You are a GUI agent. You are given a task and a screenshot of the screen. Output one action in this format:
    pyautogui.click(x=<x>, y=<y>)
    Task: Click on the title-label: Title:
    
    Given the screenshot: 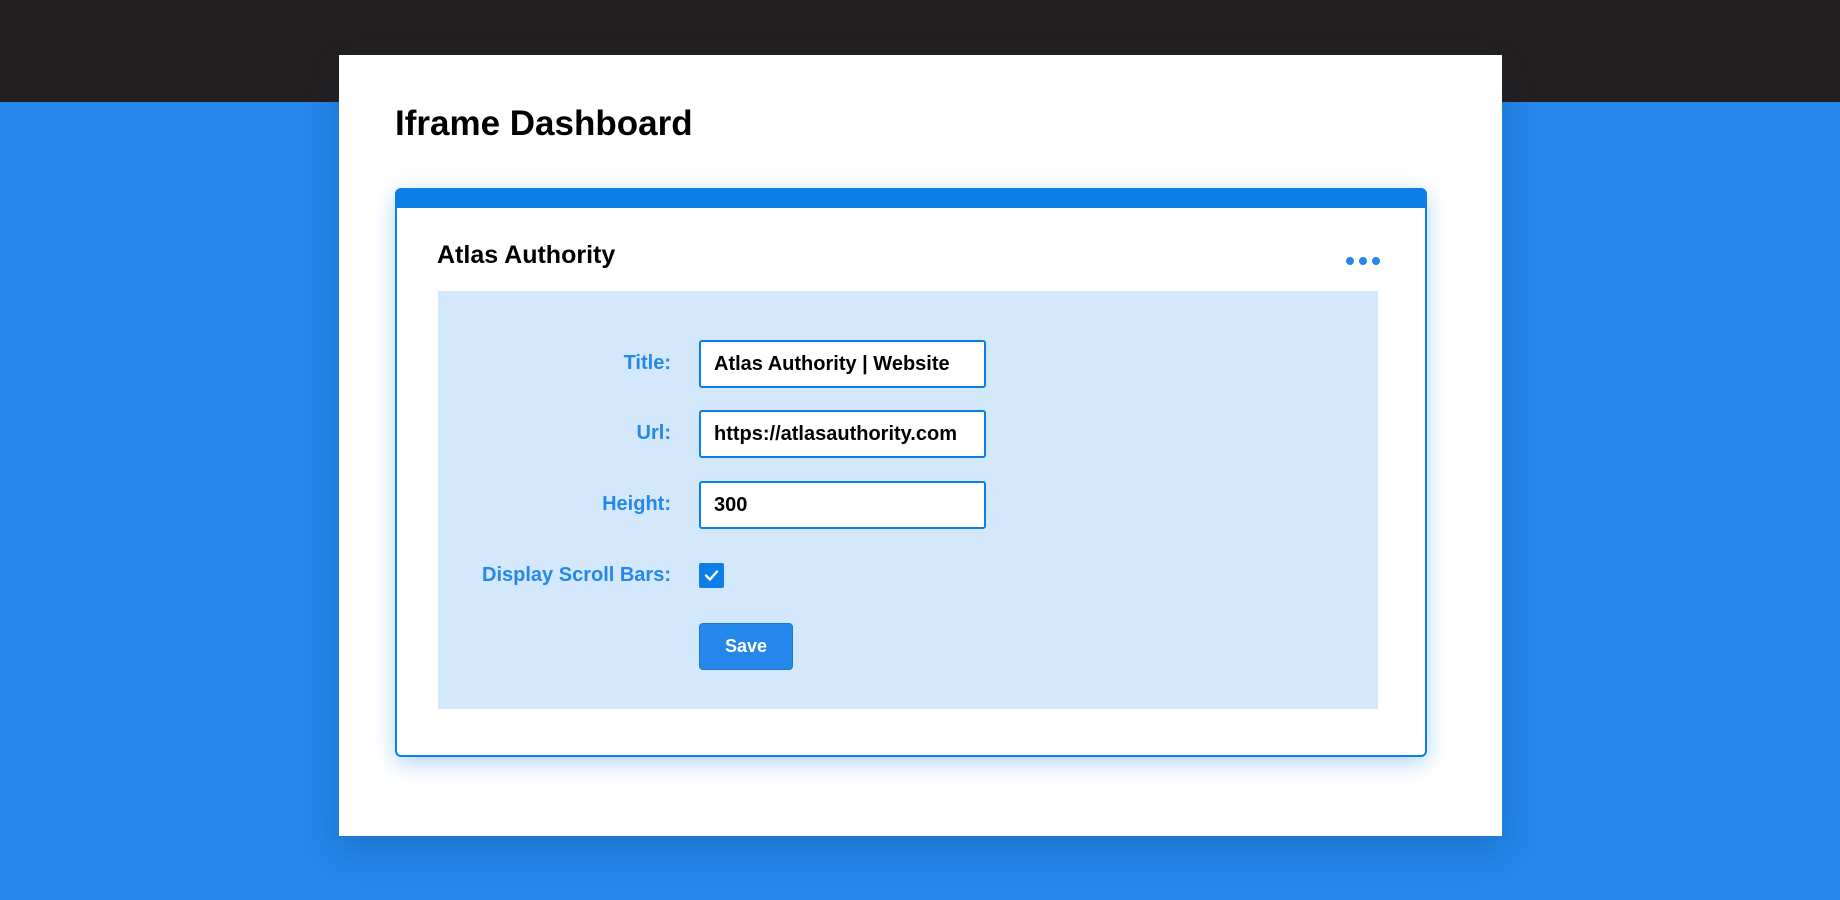 What is the action you would take?
    pyautogui.click(x=647, y=363)
    